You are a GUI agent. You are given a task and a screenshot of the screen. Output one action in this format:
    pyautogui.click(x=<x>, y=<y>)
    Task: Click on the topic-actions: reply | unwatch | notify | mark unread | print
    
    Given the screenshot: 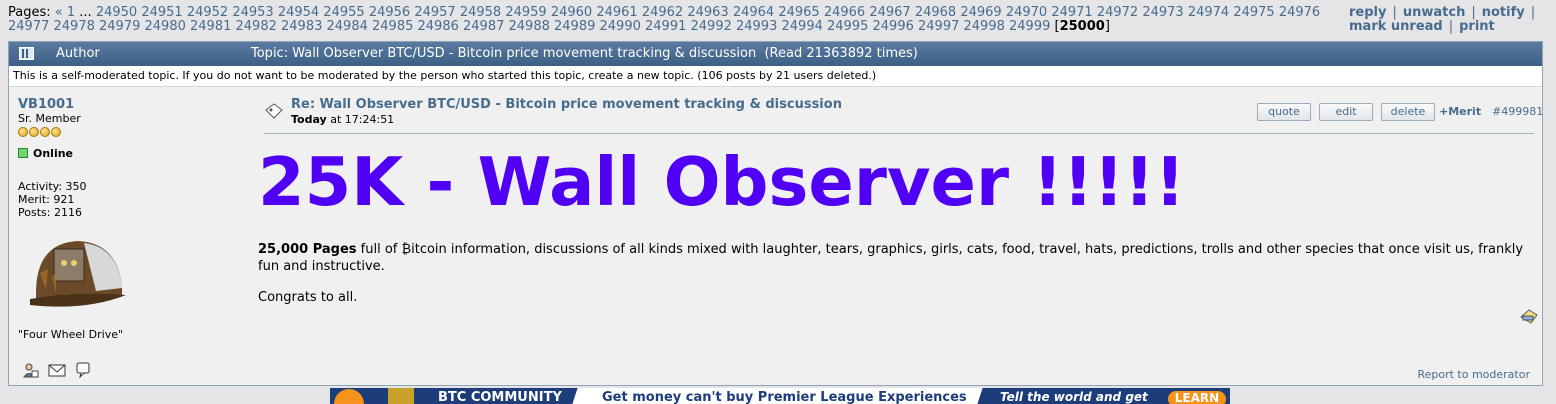 What is the action you would take?
    pyautogui.click(x=1449, y=20)
    